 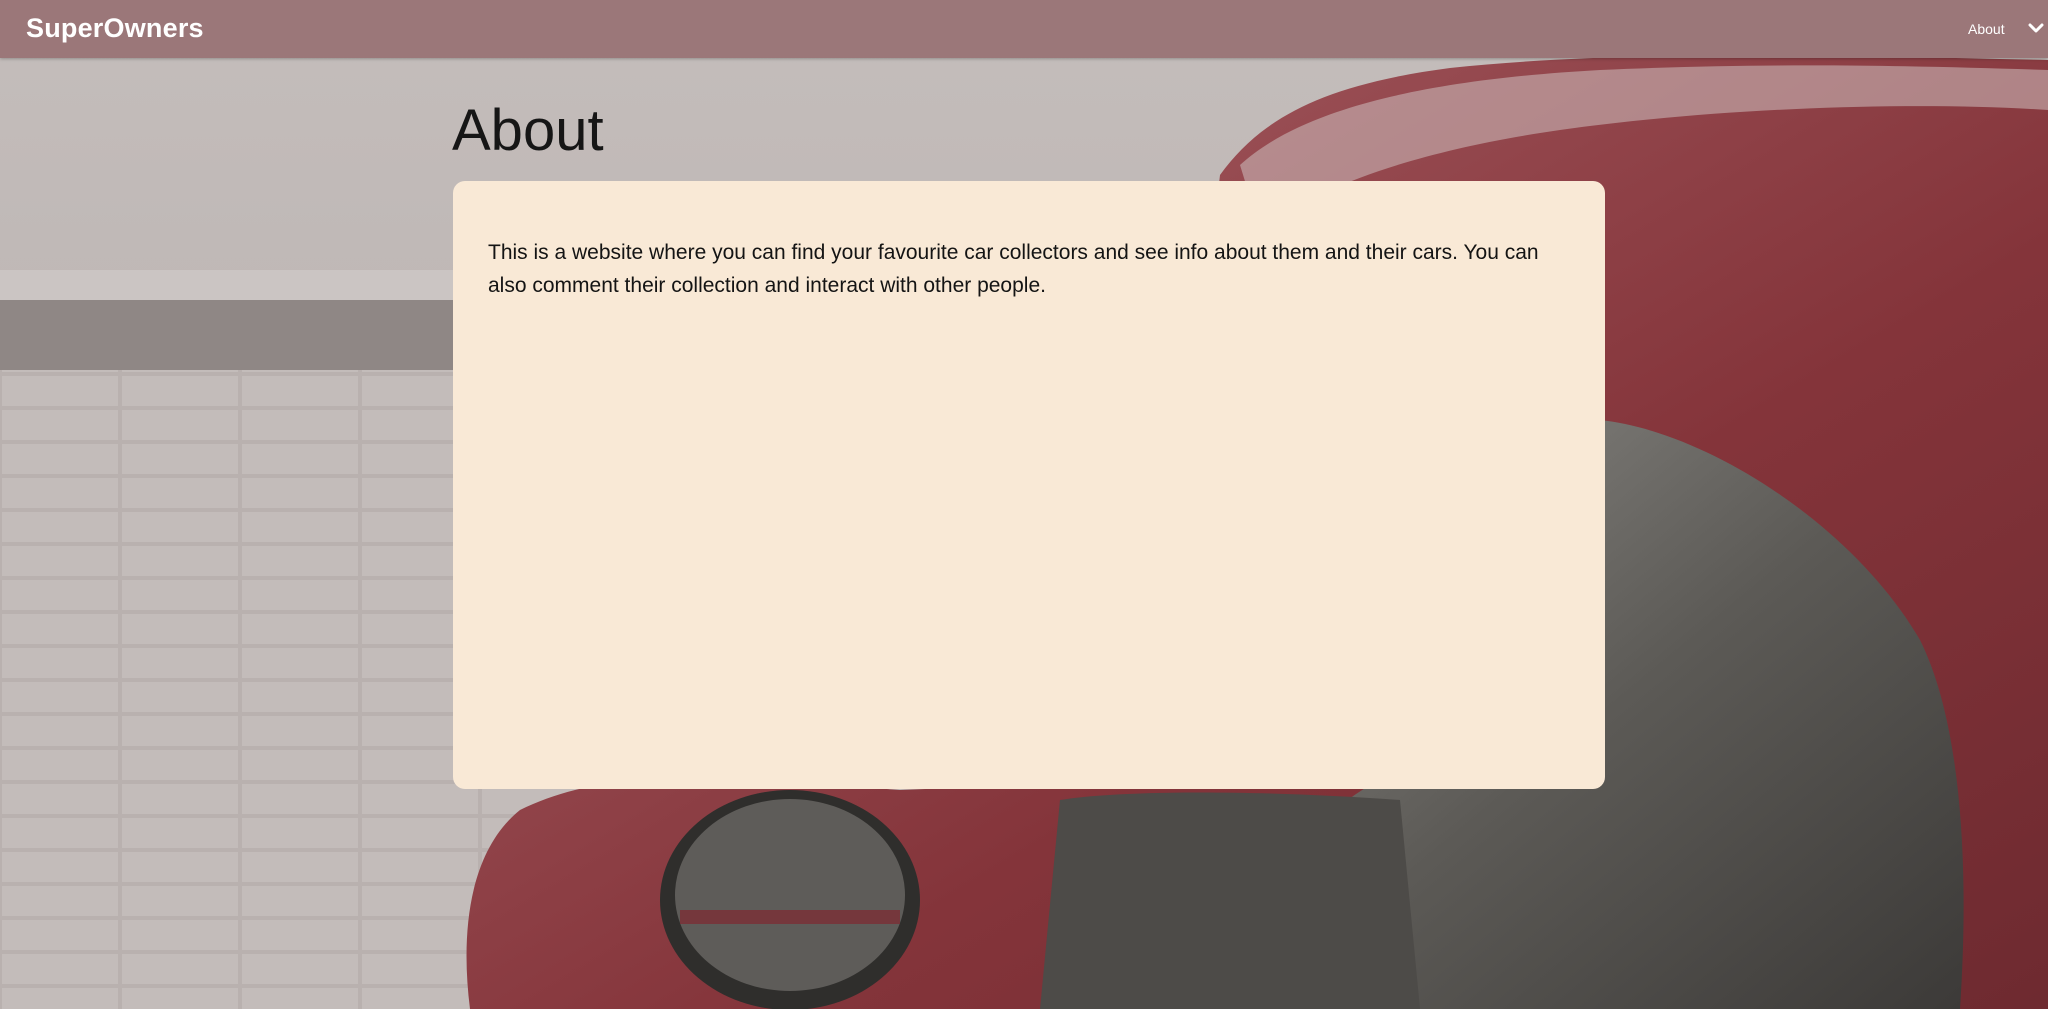 What do you see at coordinates (528, 130) in the screenshot?
I see `page-title: About` at bounding box center [528, 130].